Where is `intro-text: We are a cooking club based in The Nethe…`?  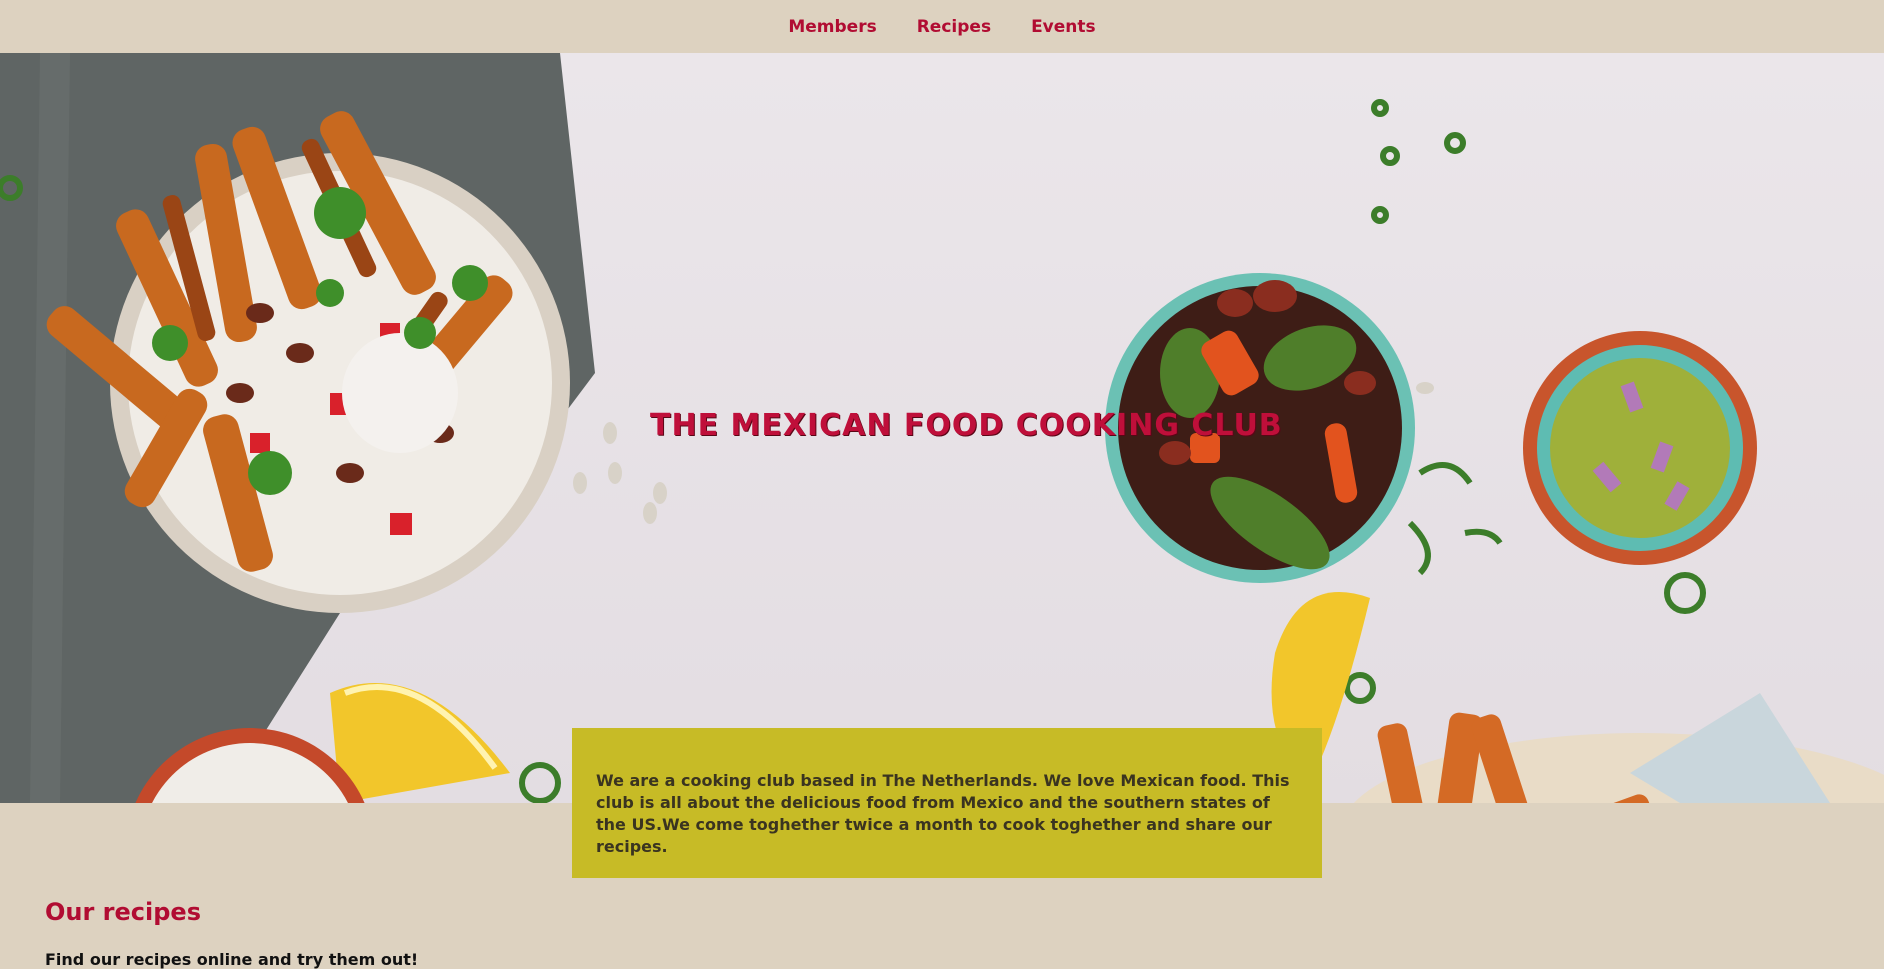
intro-text: We are a cooking club based in The Nethe… is located at coordinates (943, 813).